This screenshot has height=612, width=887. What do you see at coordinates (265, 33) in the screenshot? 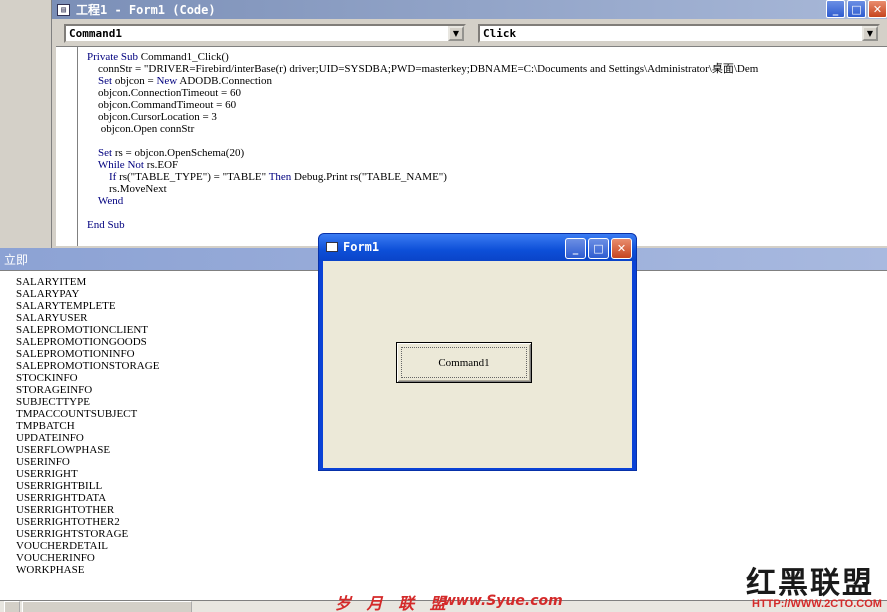
I see `object-combo: Command1 ▼` at bounding box center [265, 33].